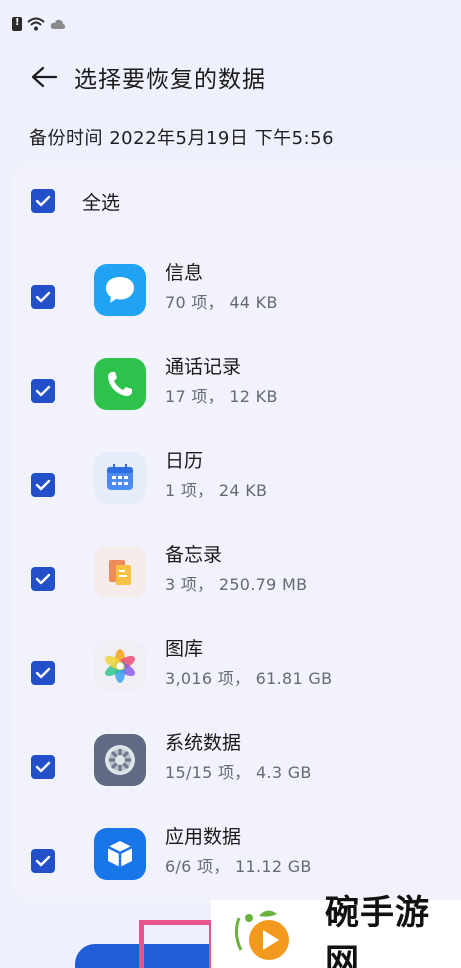  Describe the element at coordinates (184, 649) in the screenshot. I see `item-name: 图库` at that location.